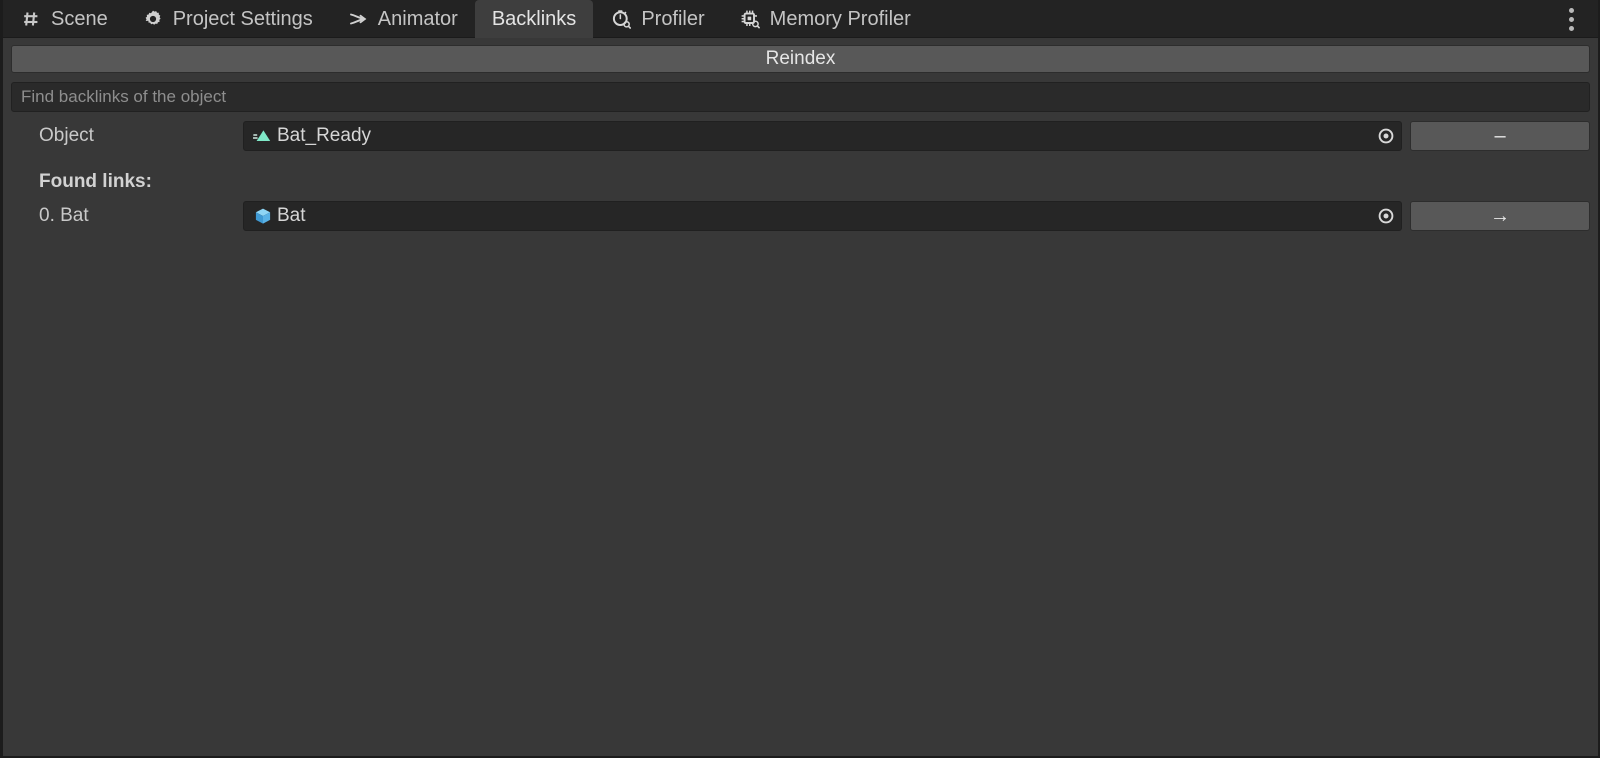 The image size is (1600, 758). Describe the element at coordinates (358, 19) in the screenshot. I see `animator-arrow-icon` at that location.